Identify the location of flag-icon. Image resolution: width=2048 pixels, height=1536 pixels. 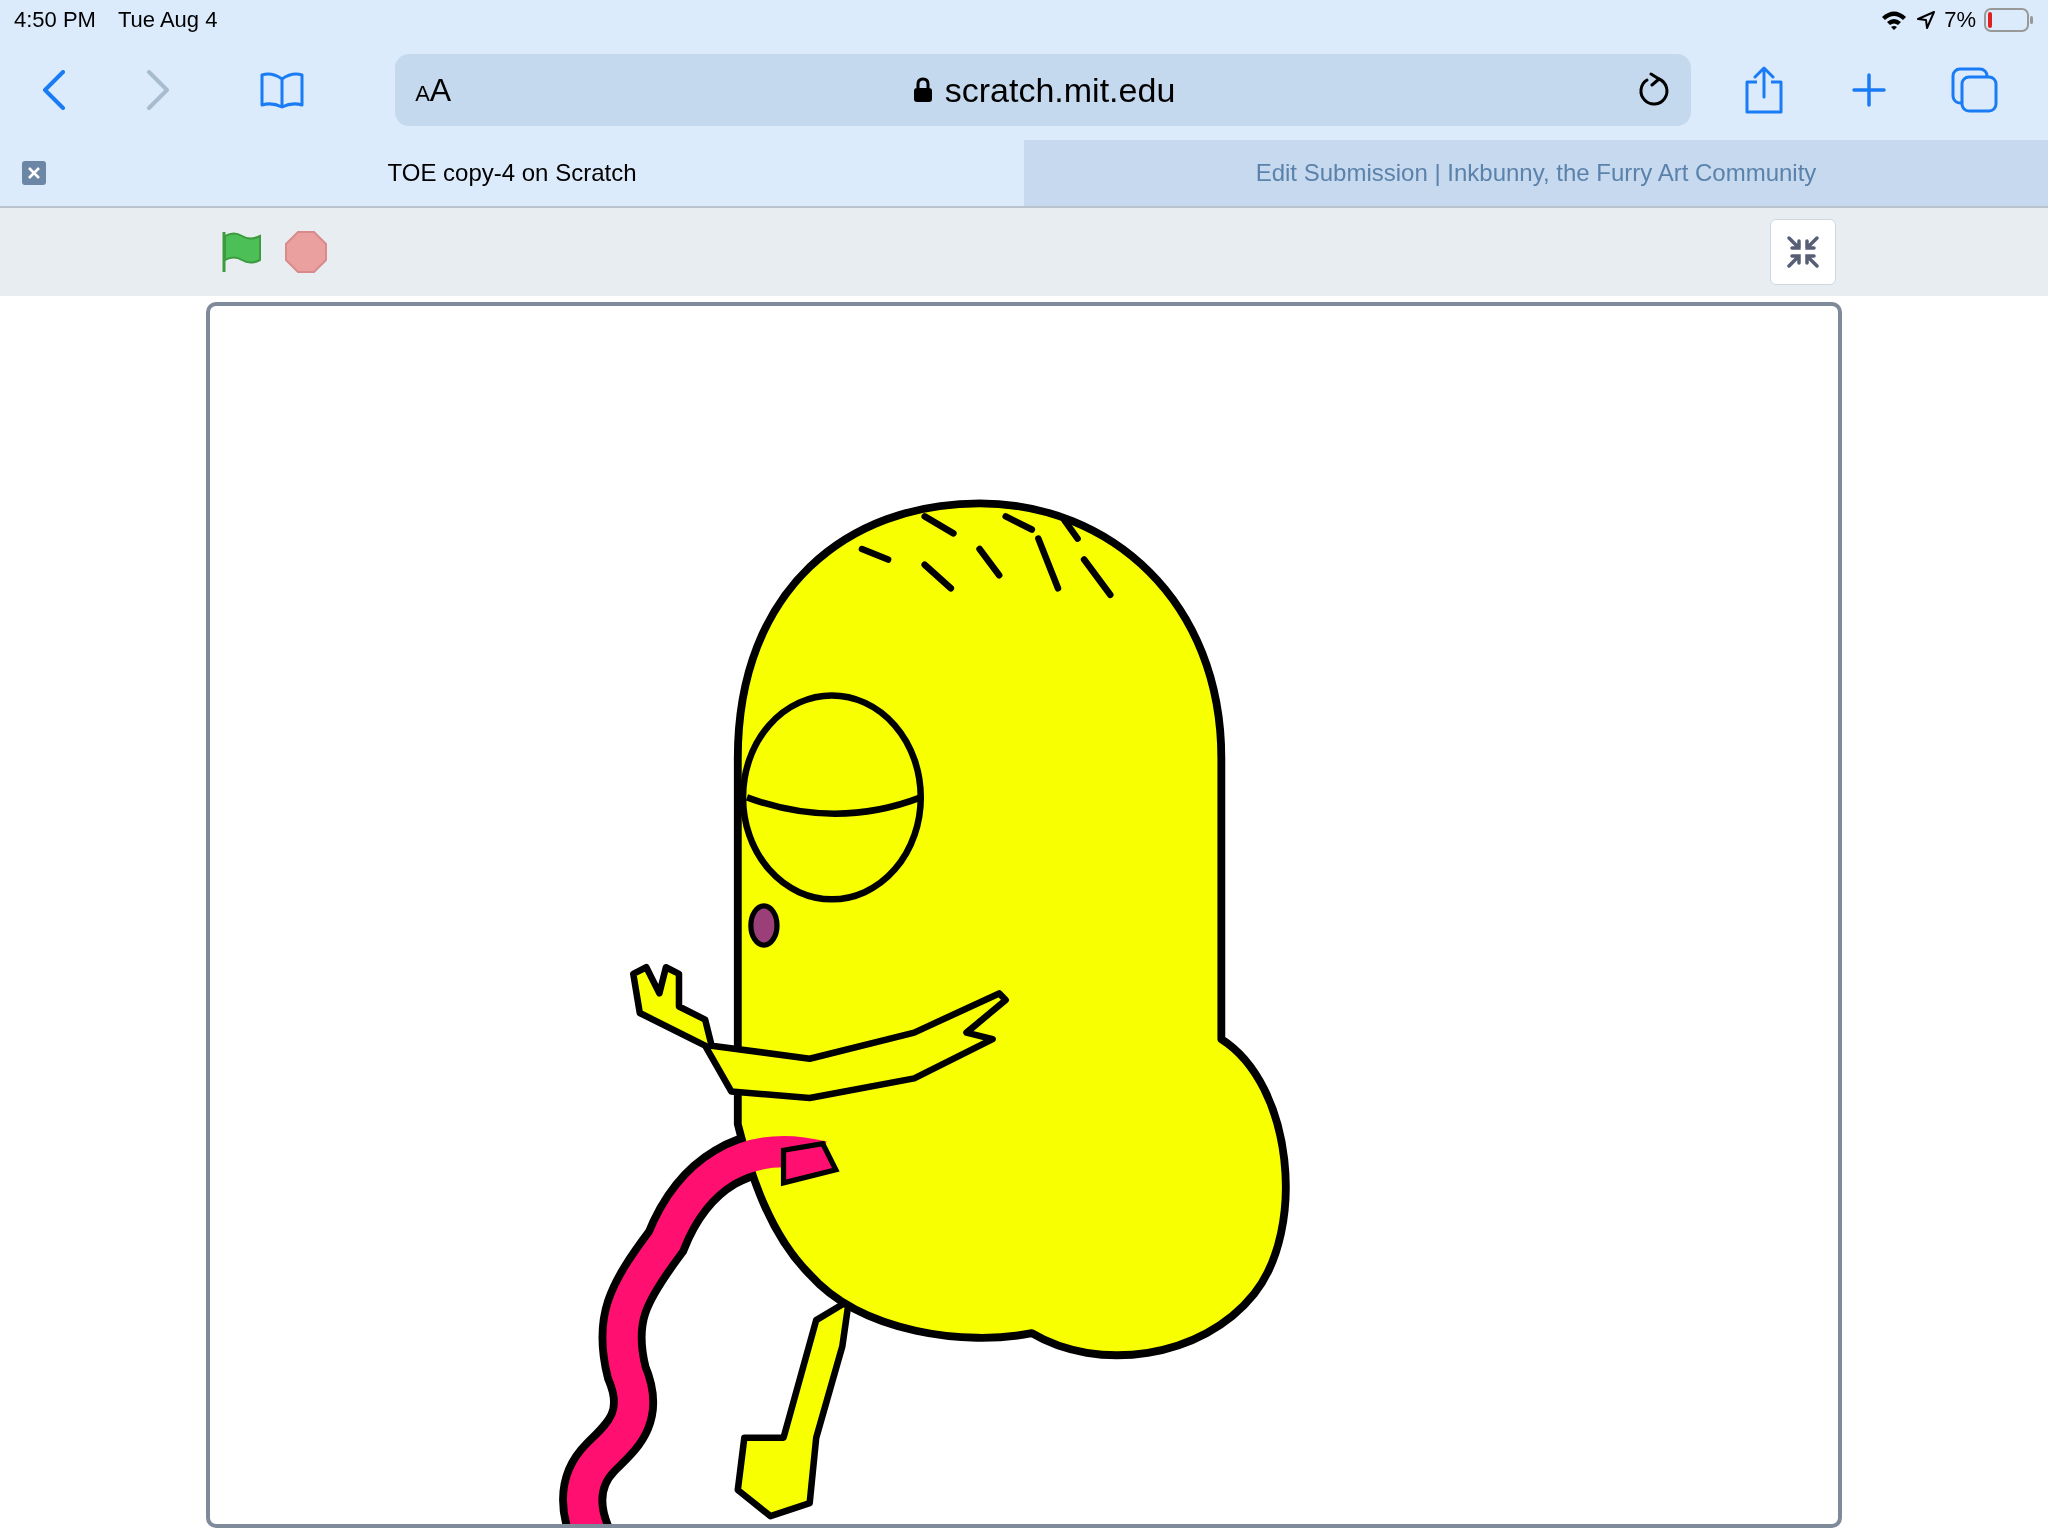
(242, 252).